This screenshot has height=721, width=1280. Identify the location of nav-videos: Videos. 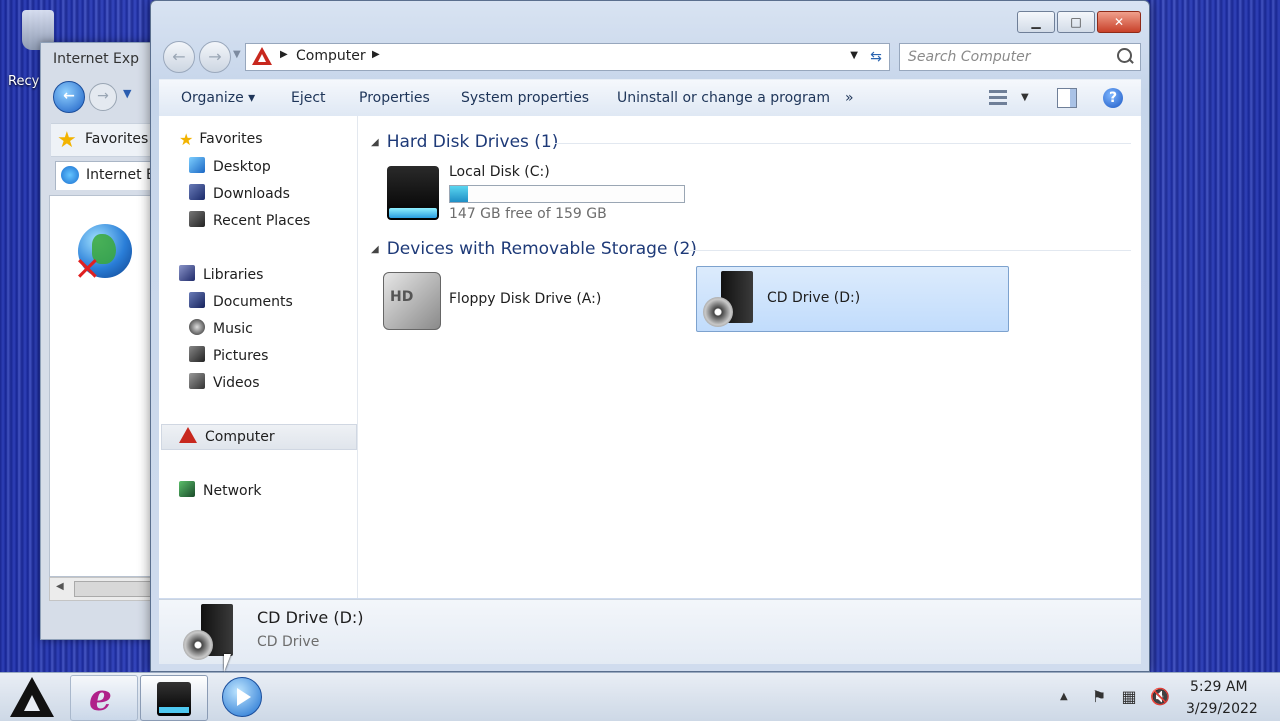
(224, 382).